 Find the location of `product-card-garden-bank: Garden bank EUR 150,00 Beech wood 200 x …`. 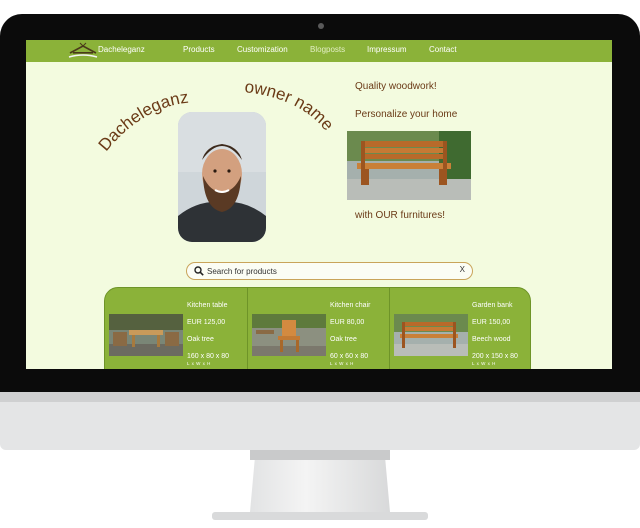

product-card-garden-bank: Garden bank EUR 150,00 Beech wood 200 x … is located at coordinates (460, 328).